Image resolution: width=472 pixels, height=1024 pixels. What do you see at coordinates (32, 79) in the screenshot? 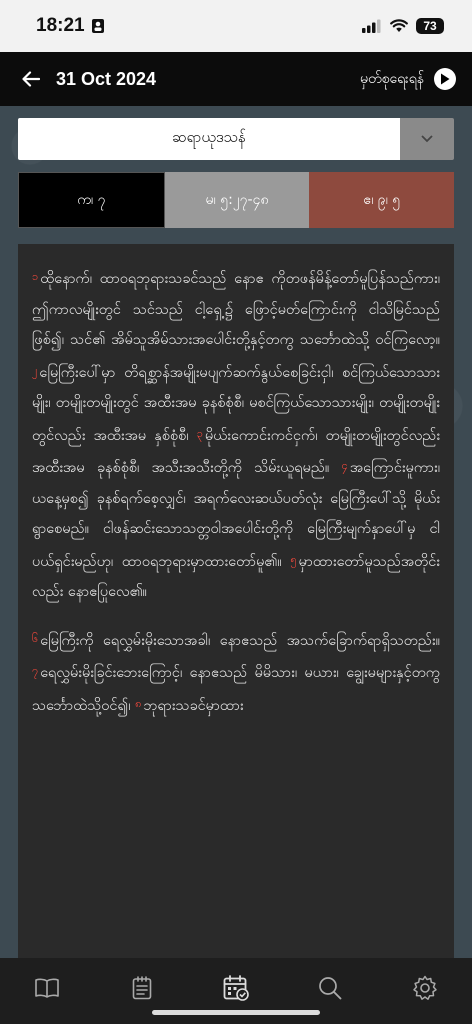
I see `back-arrow-icon` at bounding box center [32, 79].